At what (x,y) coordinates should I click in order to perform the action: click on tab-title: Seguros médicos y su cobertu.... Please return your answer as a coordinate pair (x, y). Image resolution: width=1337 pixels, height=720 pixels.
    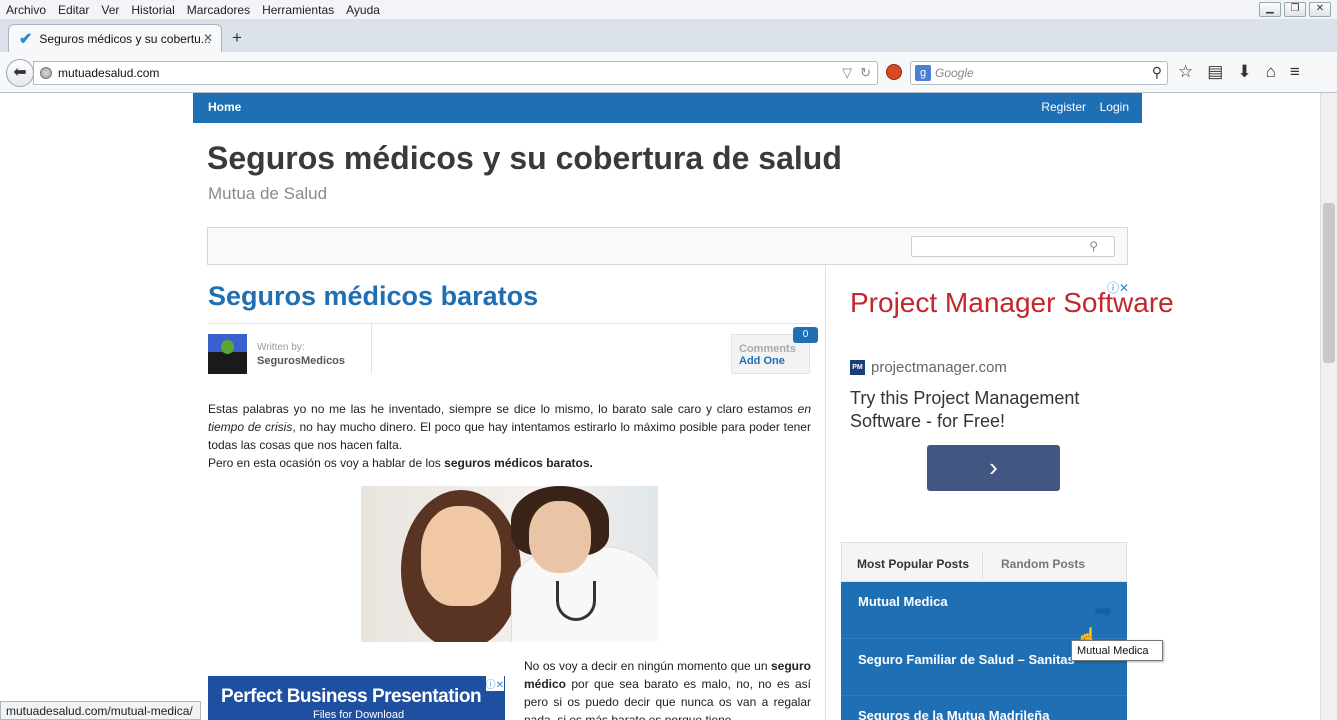
    Looking at the image, I should click on (125, 38).